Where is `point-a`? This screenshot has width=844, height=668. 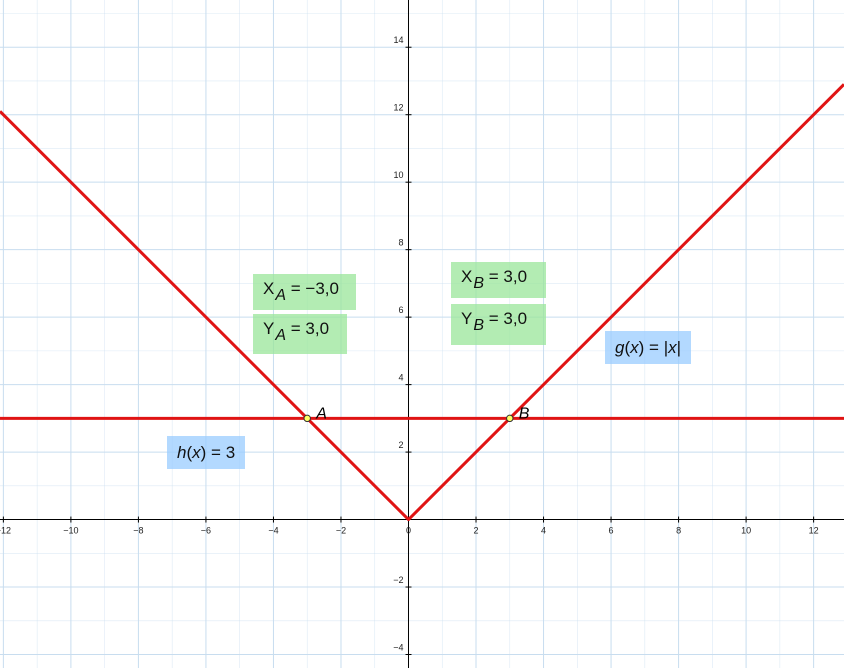
point-a is located at coordinates (307, 418).